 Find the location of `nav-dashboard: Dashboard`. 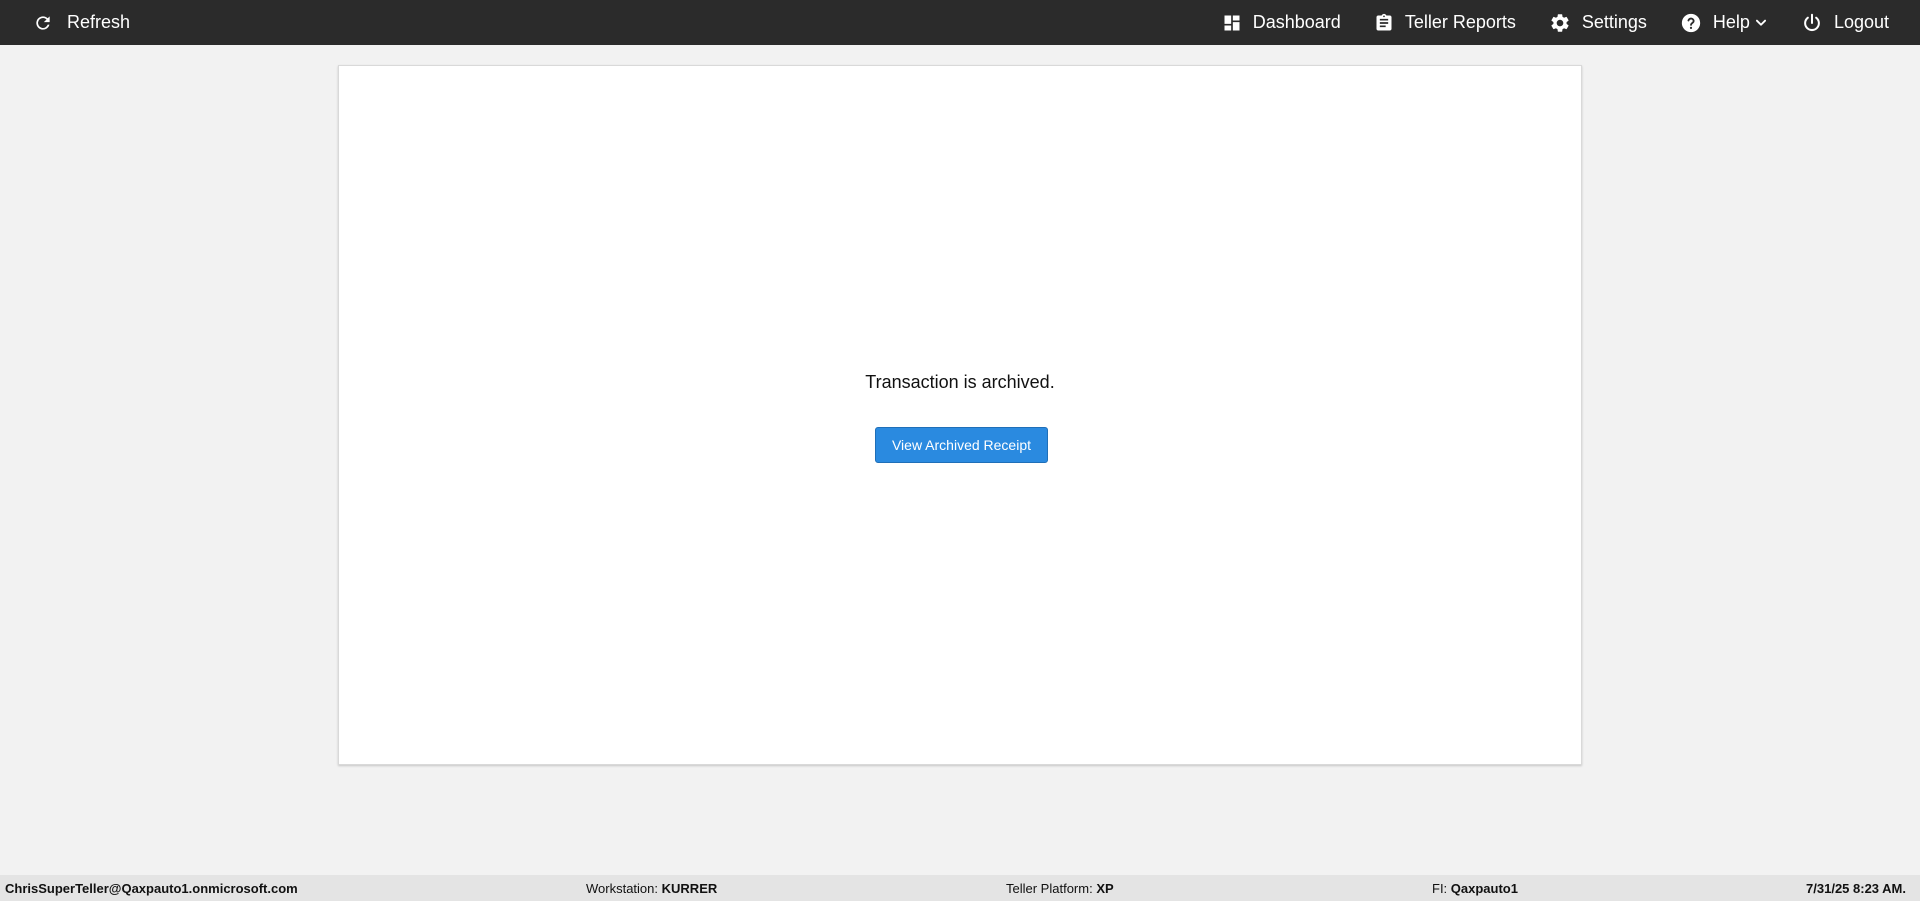

nav-dashboard: Dashboard is located at coordinates (1281, 22).